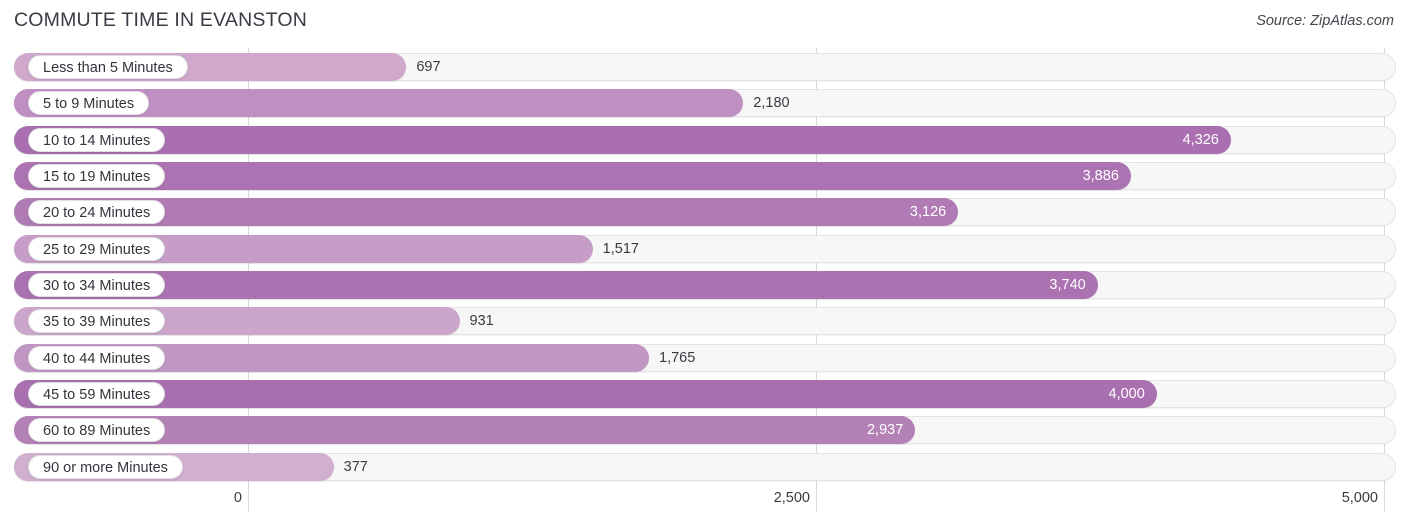 This screenshot has height=522, width=1406. I want to click on chart-row: 931 35 to 39 Minutes, so click(703, 321).